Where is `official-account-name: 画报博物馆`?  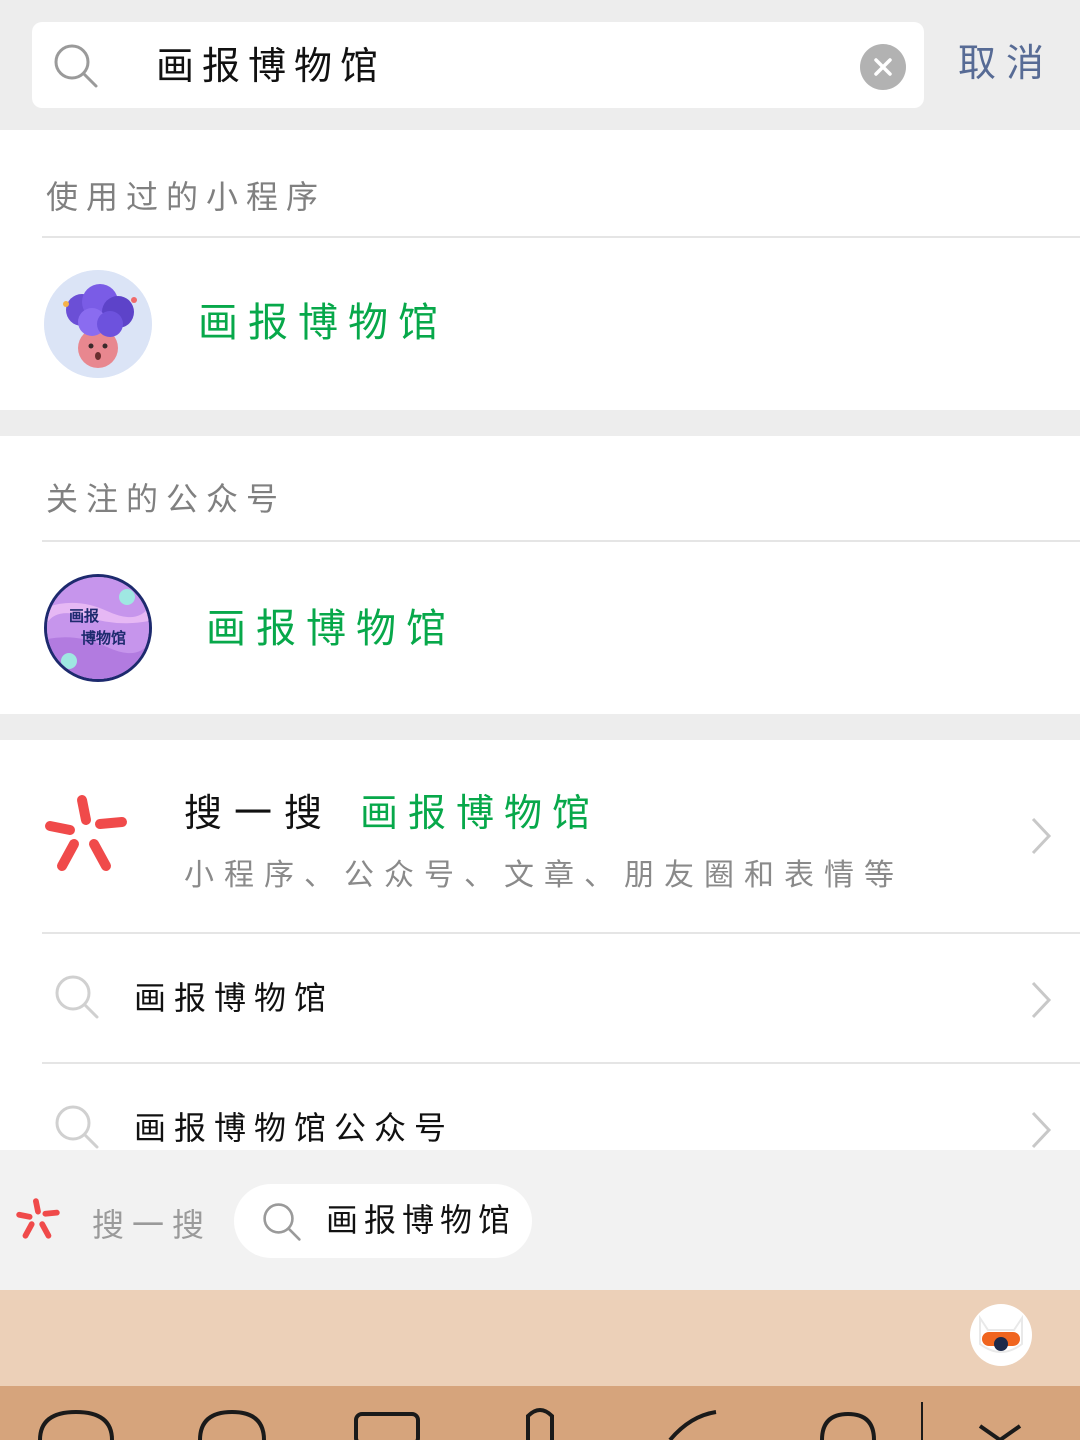
official-account-name: 画报博物馆 is located at coordinates (331, 629).